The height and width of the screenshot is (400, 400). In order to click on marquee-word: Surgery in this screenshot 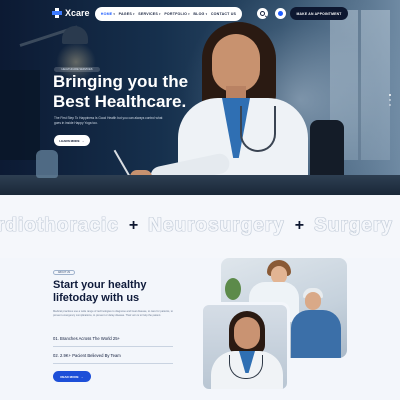, I will do `click(353, 225)`.